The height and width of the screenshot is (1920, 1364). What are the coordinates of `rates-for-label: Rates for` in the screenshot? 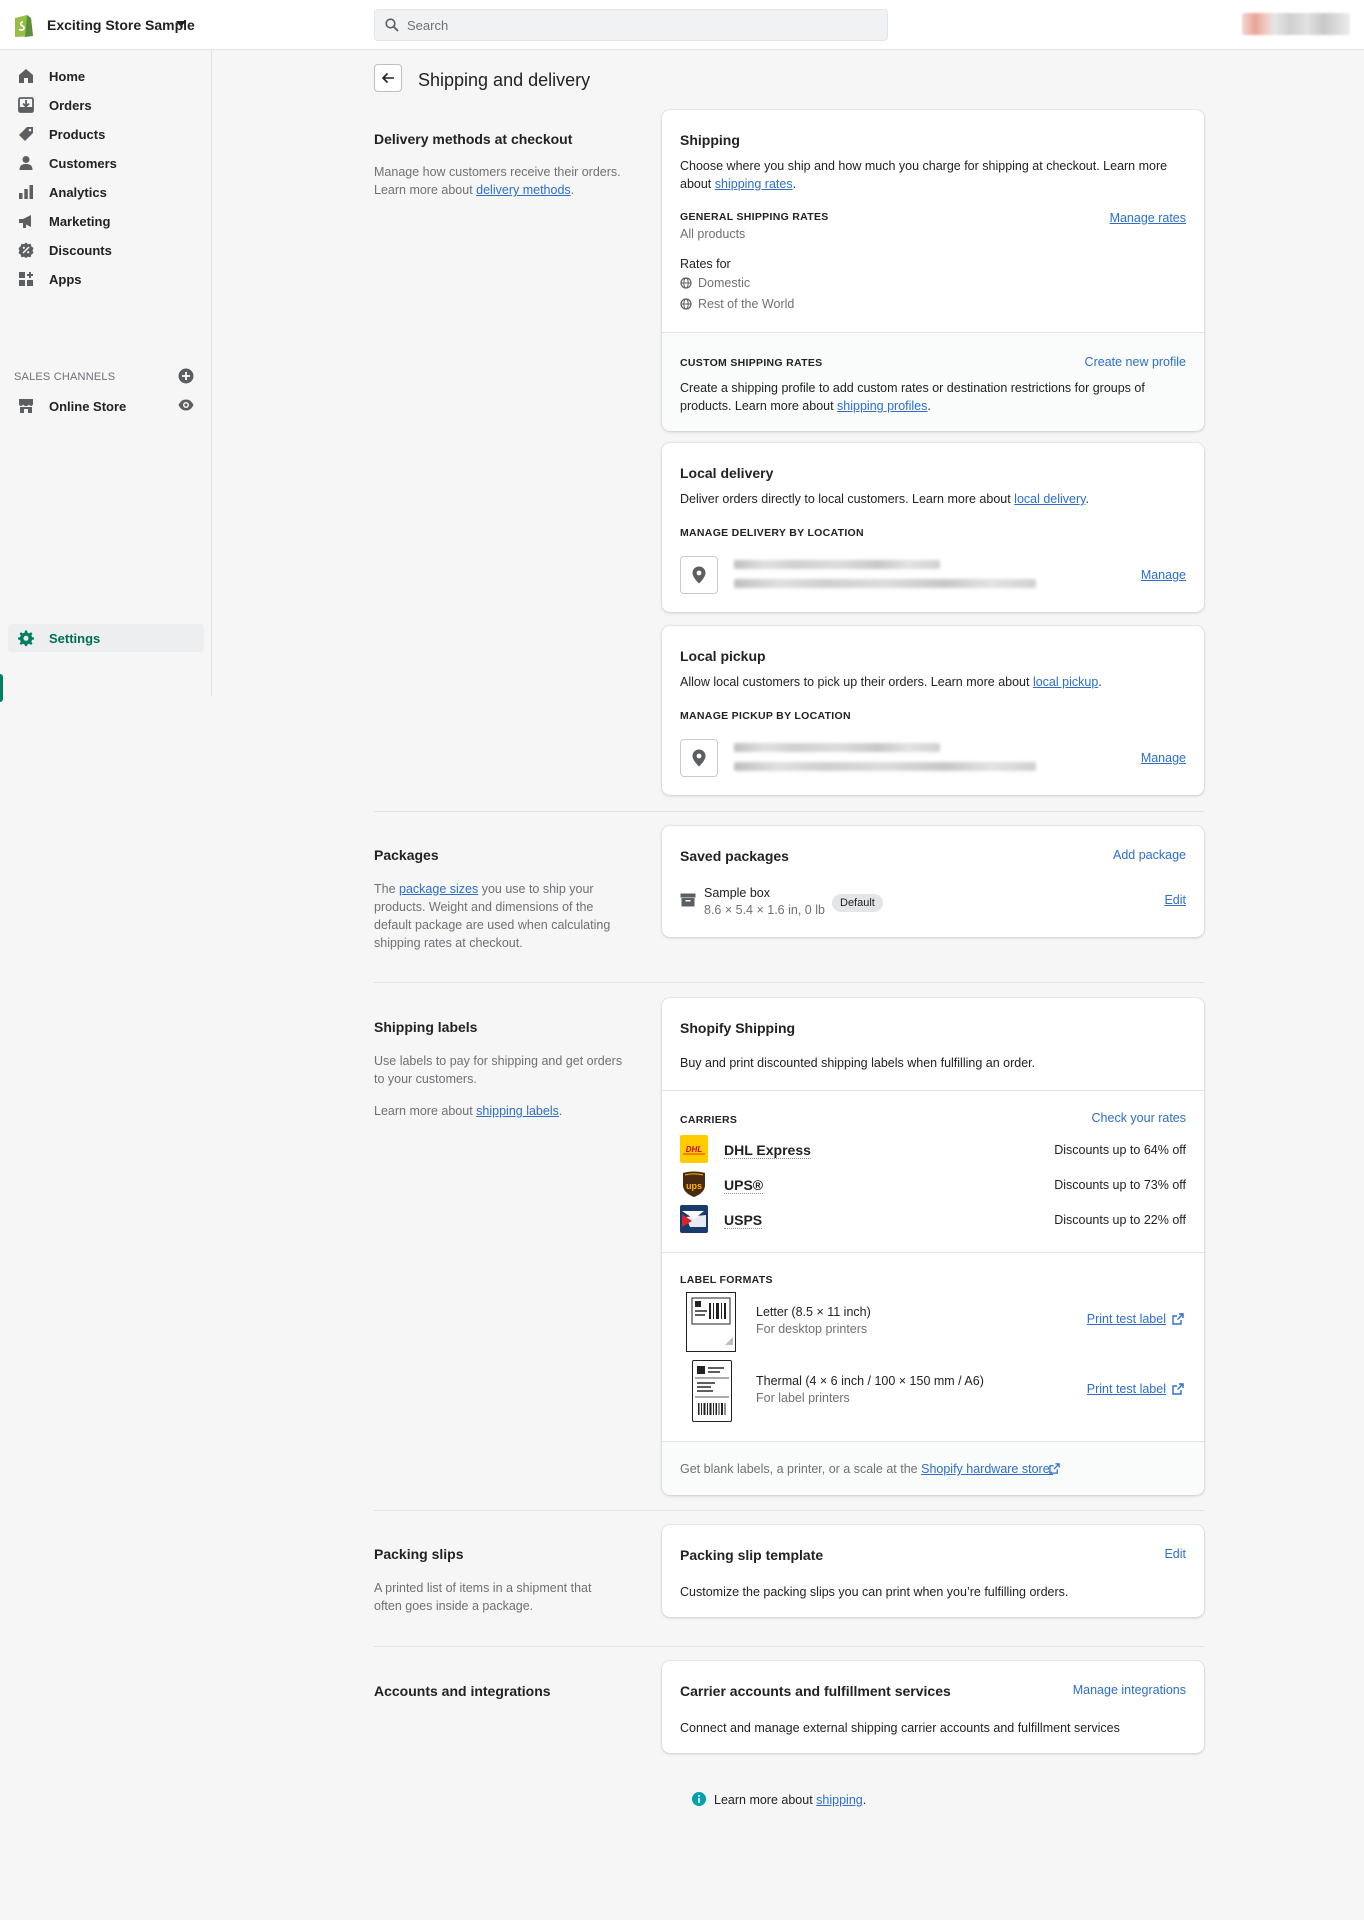 It's located at (705, 264).